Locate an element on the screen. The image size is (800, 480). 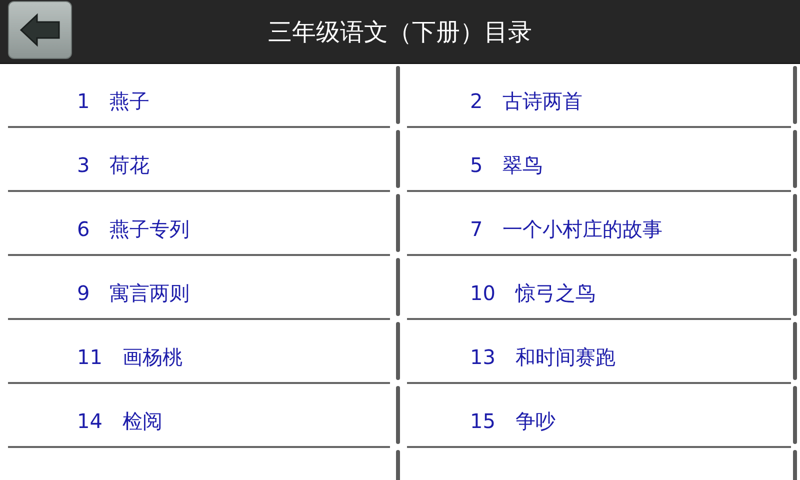
lesson-item: 13 和时间赛跑 is located at coordinates (599, 352).